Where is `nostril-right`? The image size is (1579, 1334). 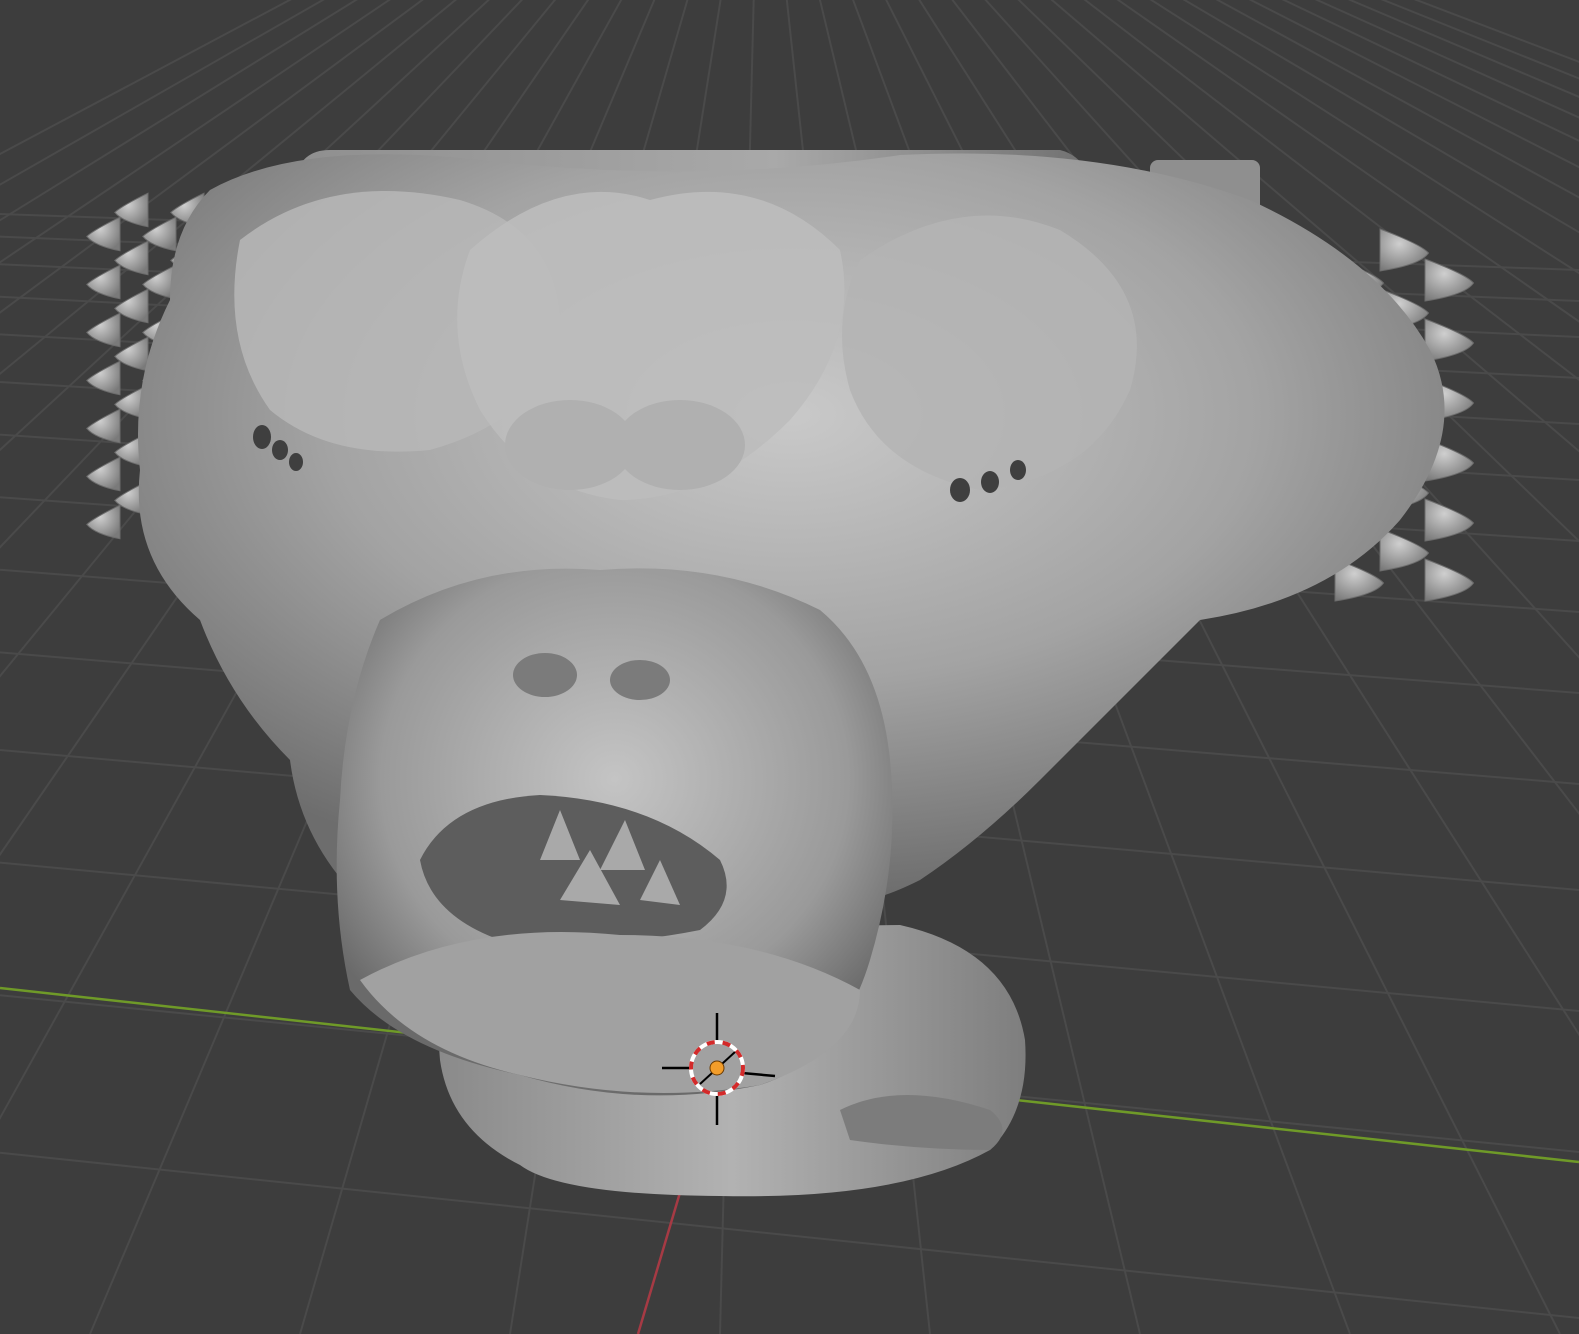 nostril-right is located at coordinates (640, 680).